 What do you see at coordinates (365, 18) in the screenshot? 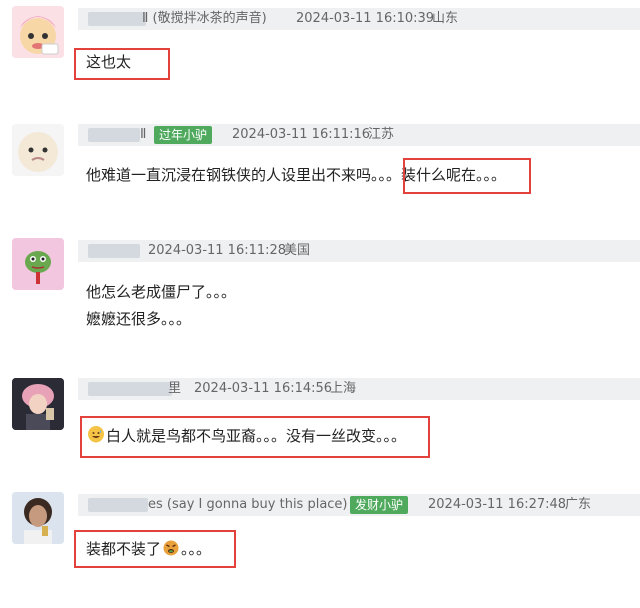
I see `comment-timestamp: 2024-03-11 16:10:39` at bounding box center [365, 18].